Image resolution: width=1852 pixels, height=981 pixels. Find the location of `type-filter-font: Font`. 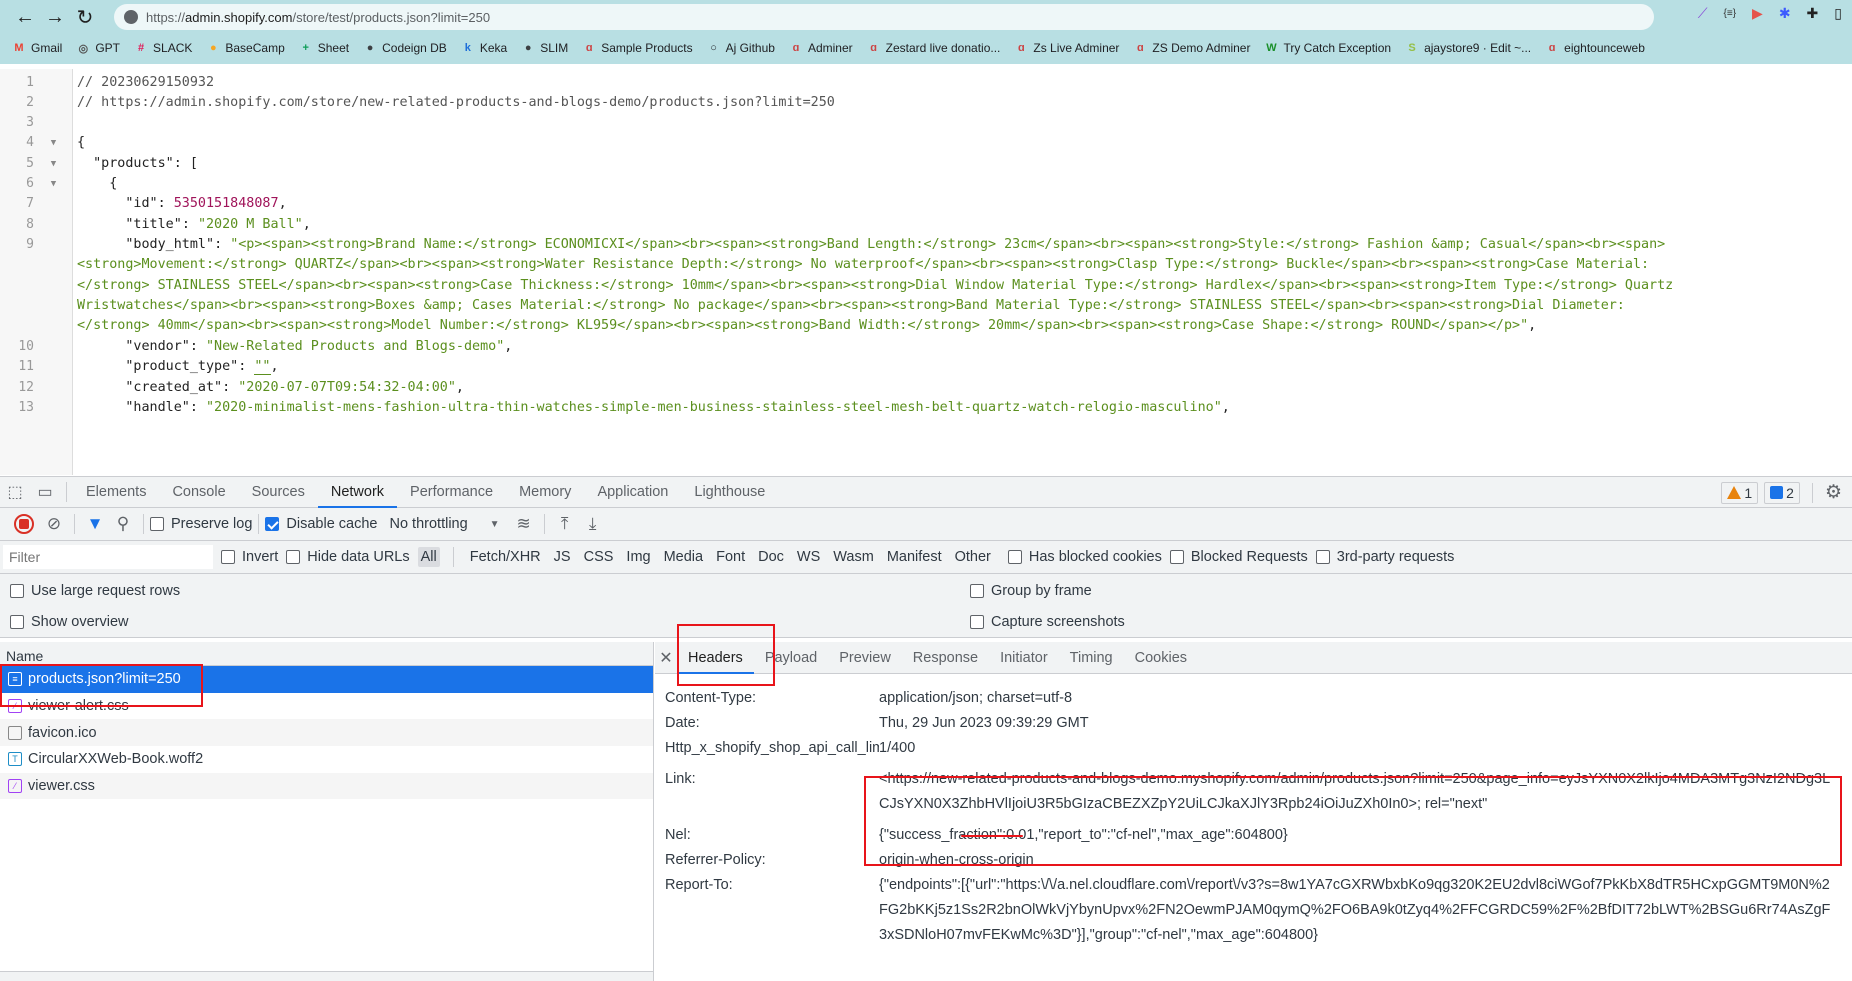

type-filter-font: Font is located at coordinates (730, 557).